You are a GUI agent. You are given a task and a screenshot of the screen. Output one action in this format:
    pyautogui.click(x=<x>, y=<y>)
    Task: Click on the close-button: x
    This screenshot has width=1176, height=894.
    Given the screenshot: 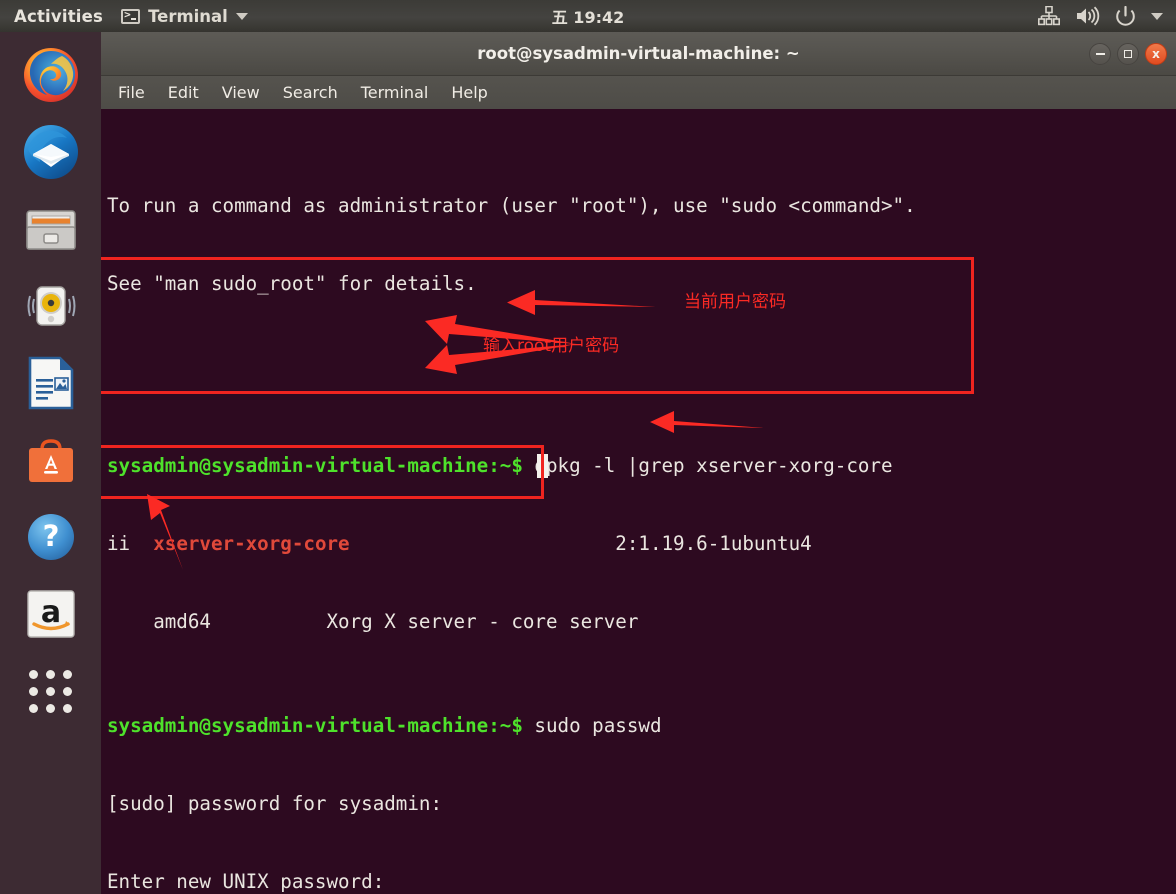 What is the action you would take?
    pyautogui.click(x=1156, y=53)
    